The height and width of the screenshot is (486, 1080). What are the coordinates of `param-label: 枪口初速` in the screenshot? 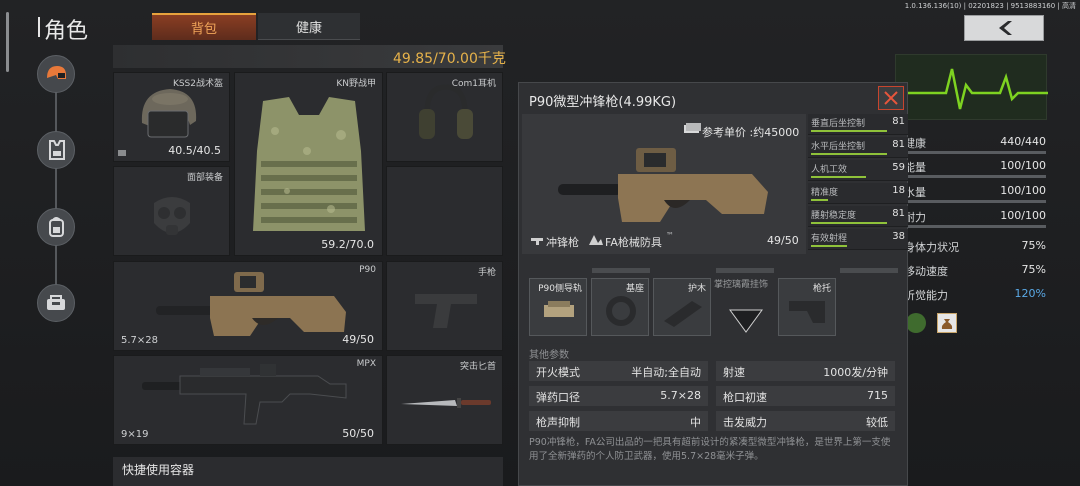 It's located at (745, 397).